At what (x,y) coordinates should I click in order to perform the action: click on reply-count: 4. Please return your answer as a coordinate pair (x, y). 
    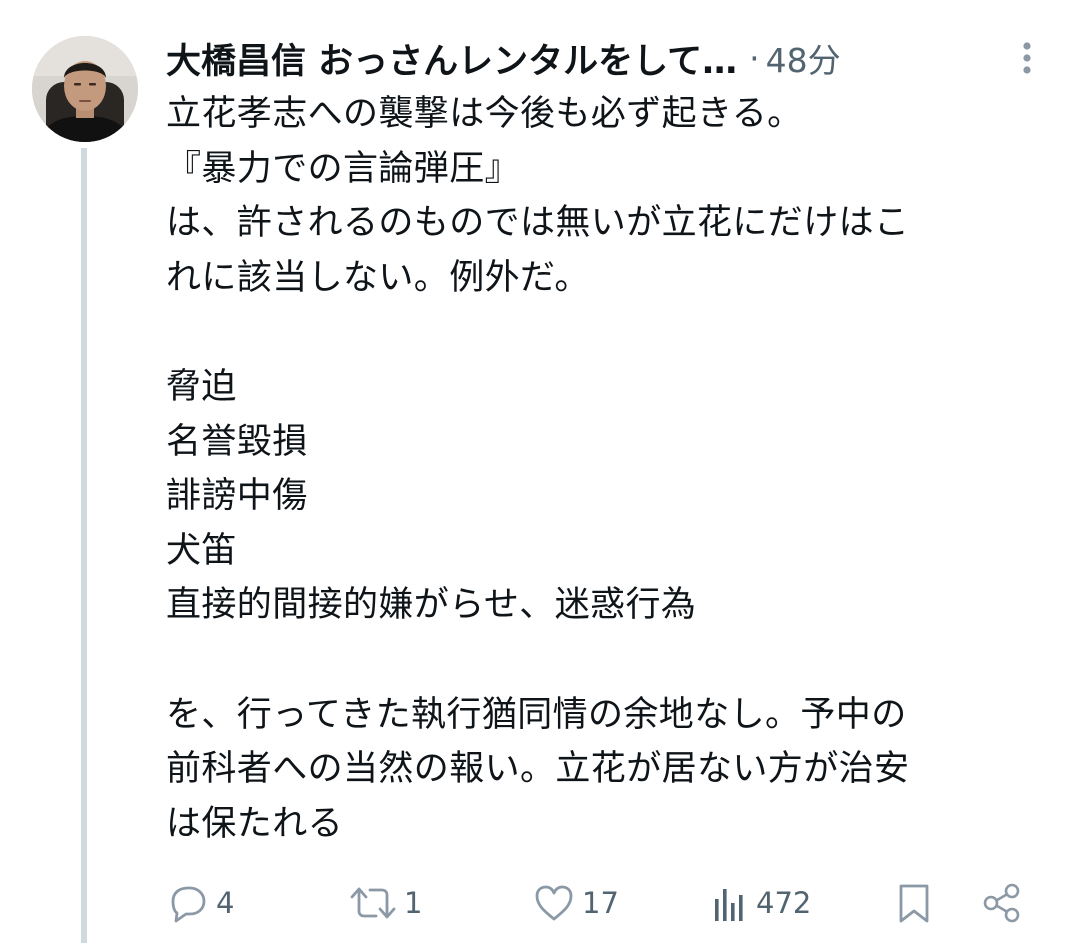
    Looking at the image, I should click on (225, 903).